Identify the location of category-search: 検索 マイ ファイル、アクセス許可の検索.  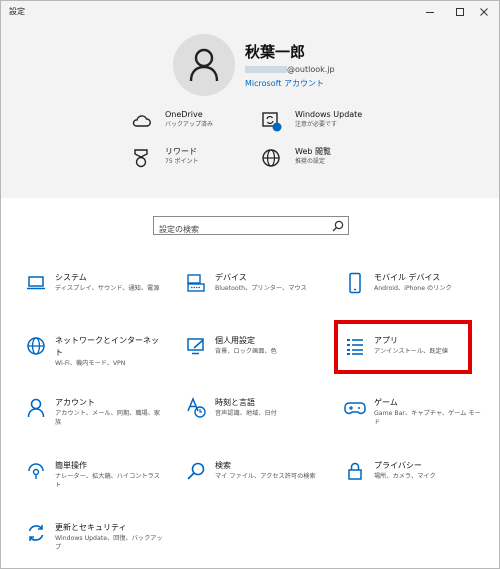
(260, 471).